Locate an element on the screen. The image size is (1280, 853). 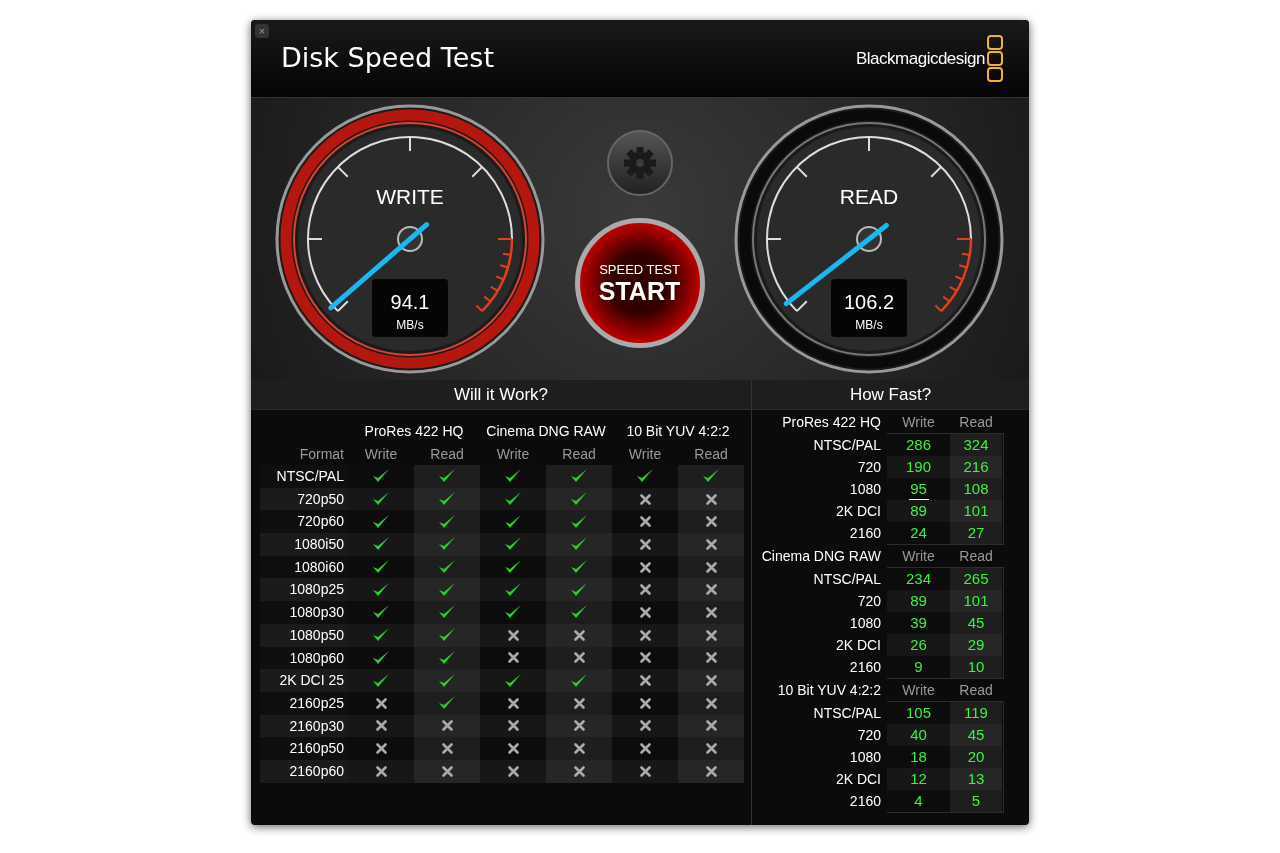
close-button: × is located at coordinates (262, 31).